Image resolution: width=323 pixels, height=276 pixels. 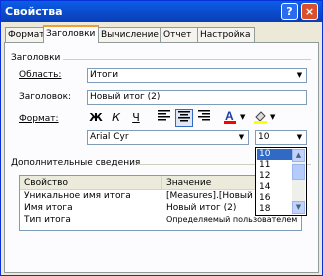 What do you see at coordinates (125, 97) in the screenshot?
I see `caption-value: Новый итог (2)` at bounding box center [125, 97].